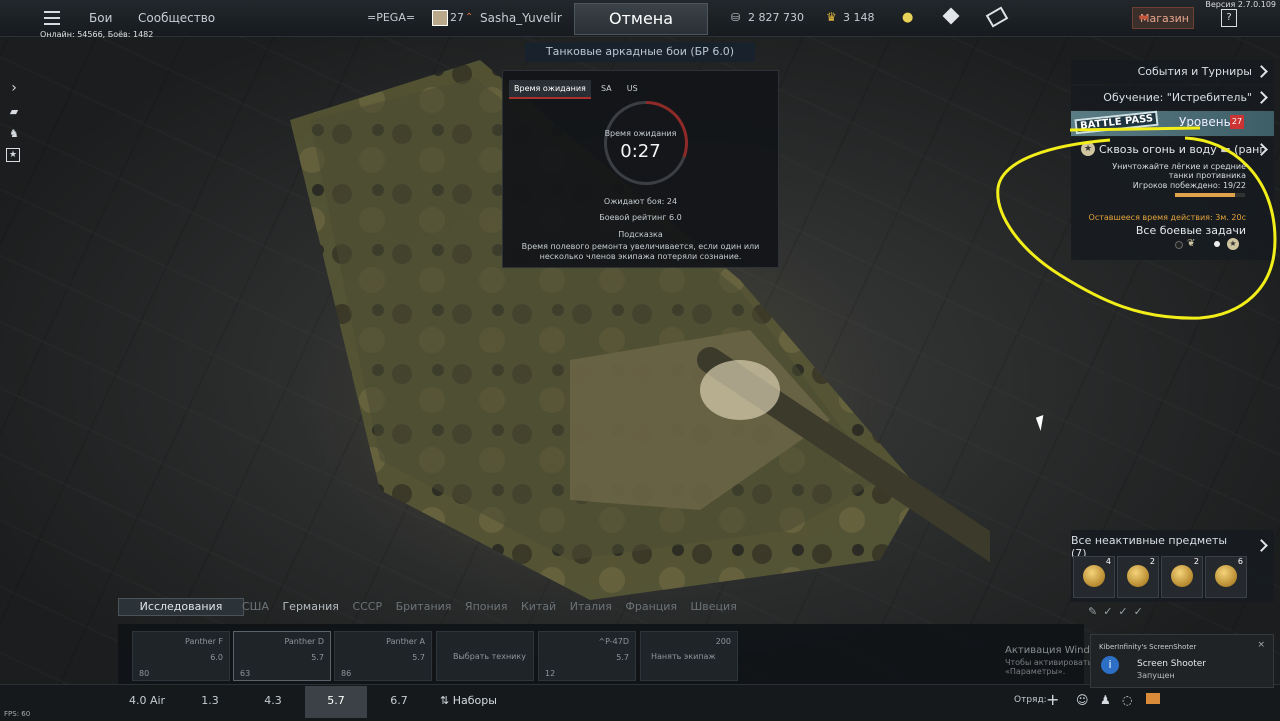 This screenshot has width=1280, height=721. What do you see at coordinates (591, 606) in the screenshot?
I see `tab-italy: Италия` at bounding box center [591, 606].